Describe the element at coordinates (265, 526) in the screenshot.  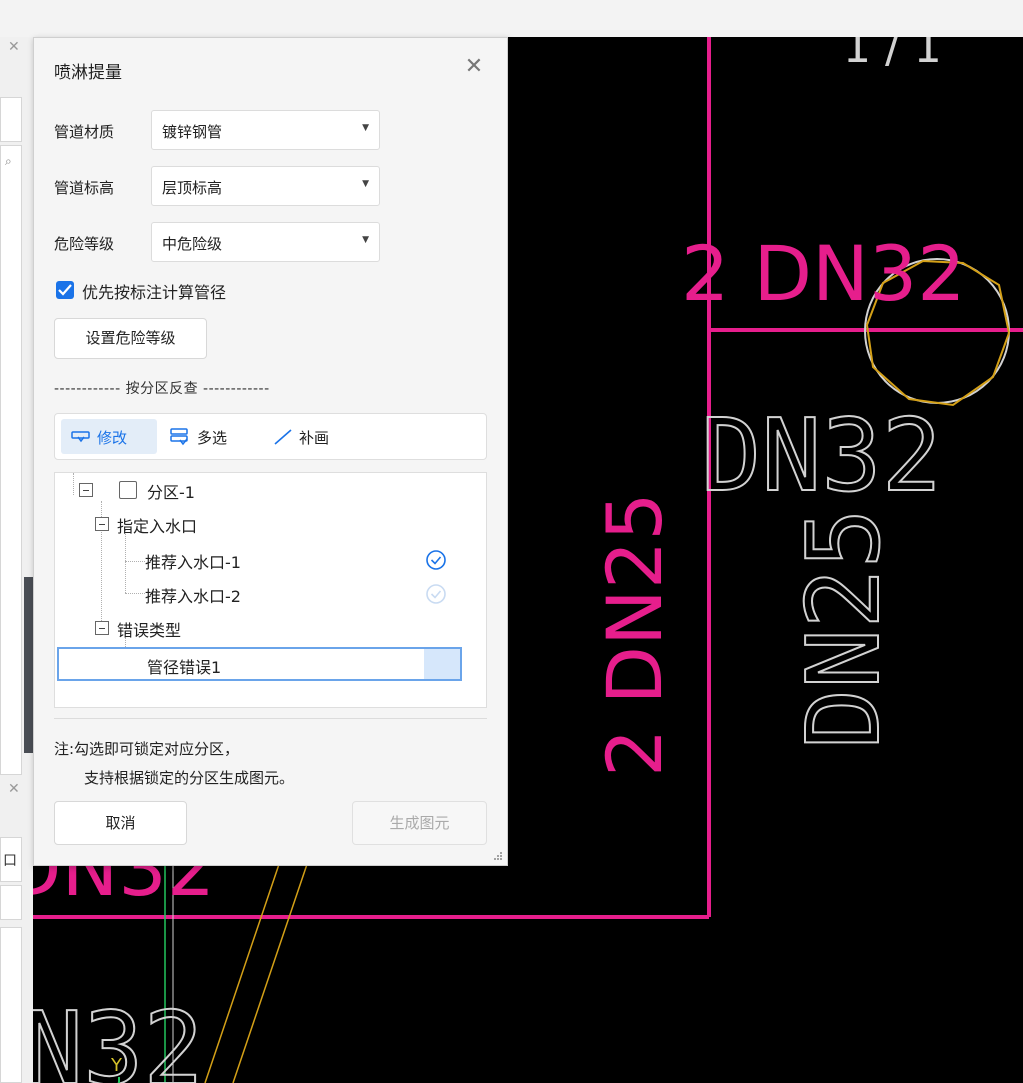
I see `tree-node-inlet-group: 指定入水口` at that location.